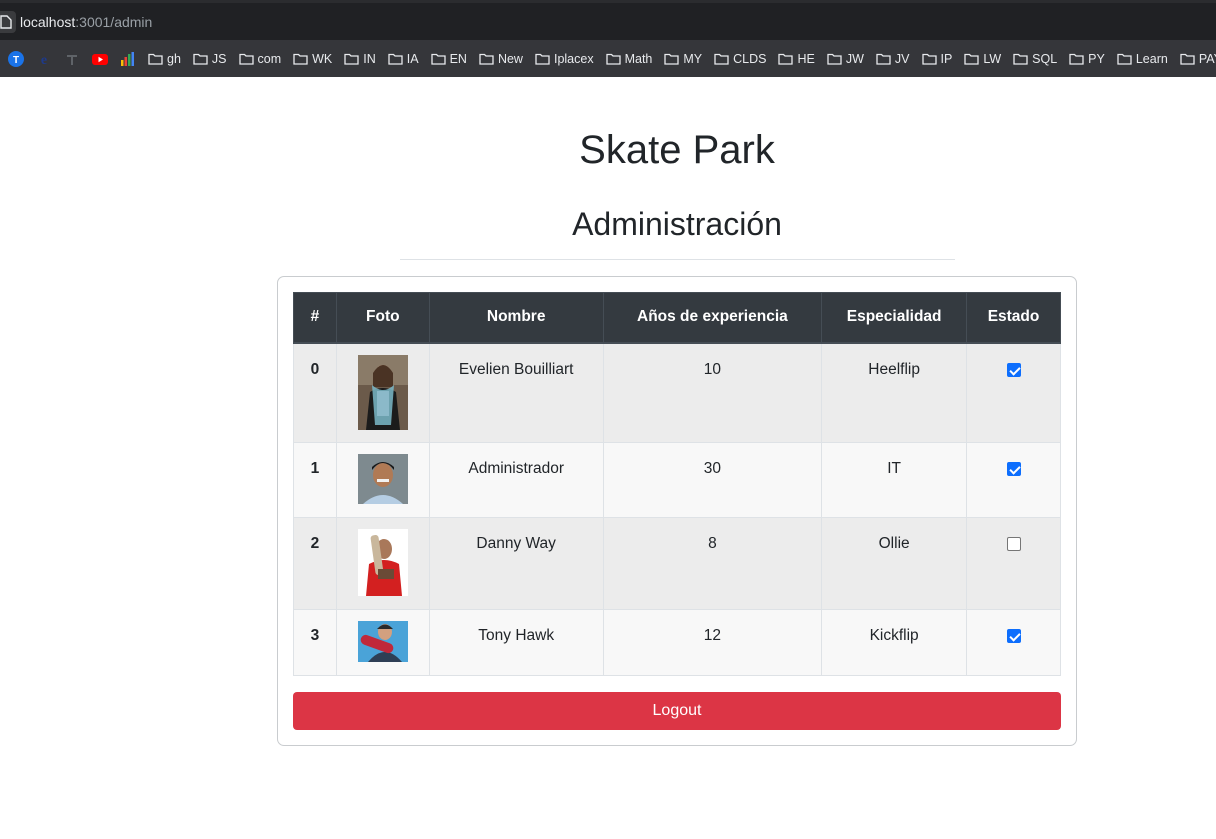 This screenshot has width=1216, height=839. What do you see at coordinates (516, 392) in the screenshot?
I see `row-name: Evelien Bouilliart` at bounding box center [516, 392].